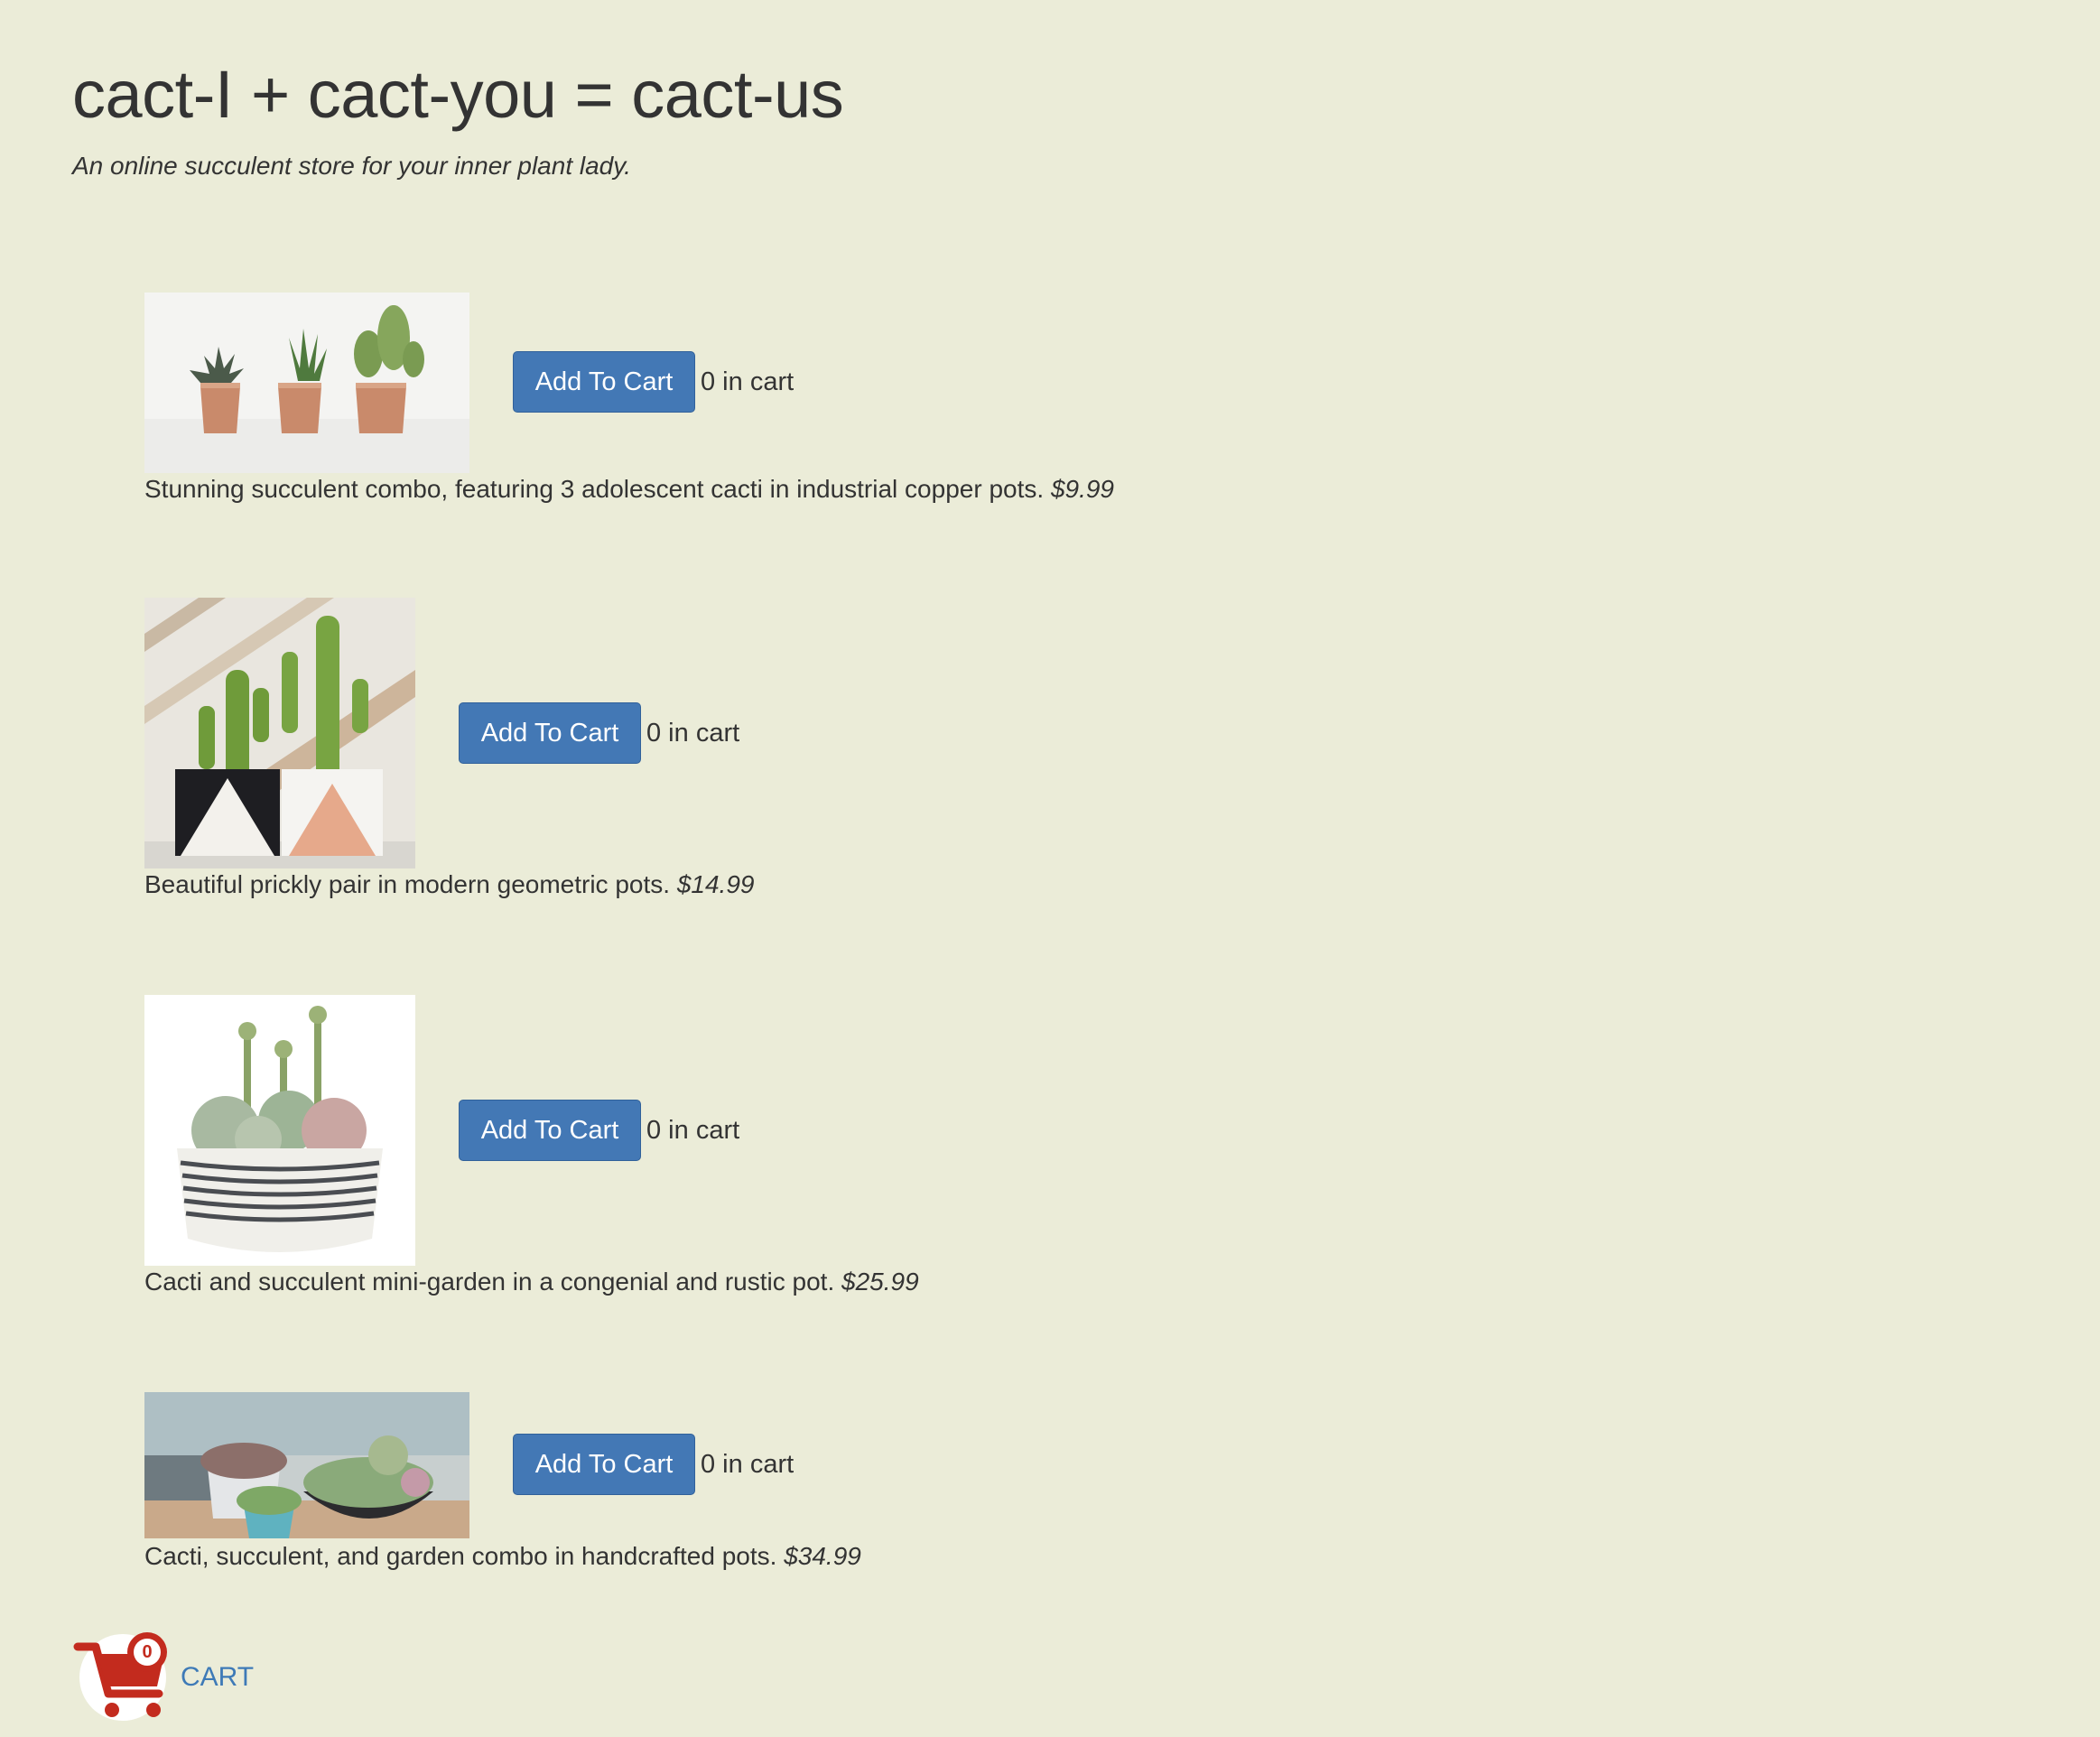  Describe the element at coordinates (147, 1652) in the screenshot. I see `cart-badge-count: 0` at that location.